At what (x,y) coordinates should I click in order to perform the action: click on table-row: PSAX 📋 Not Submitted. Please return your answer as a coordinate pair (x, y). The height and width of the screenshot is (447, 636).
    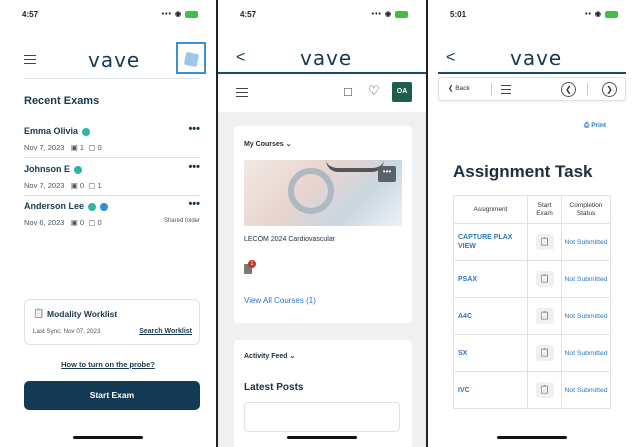
    Looking at the image, I should click on (532, 279).